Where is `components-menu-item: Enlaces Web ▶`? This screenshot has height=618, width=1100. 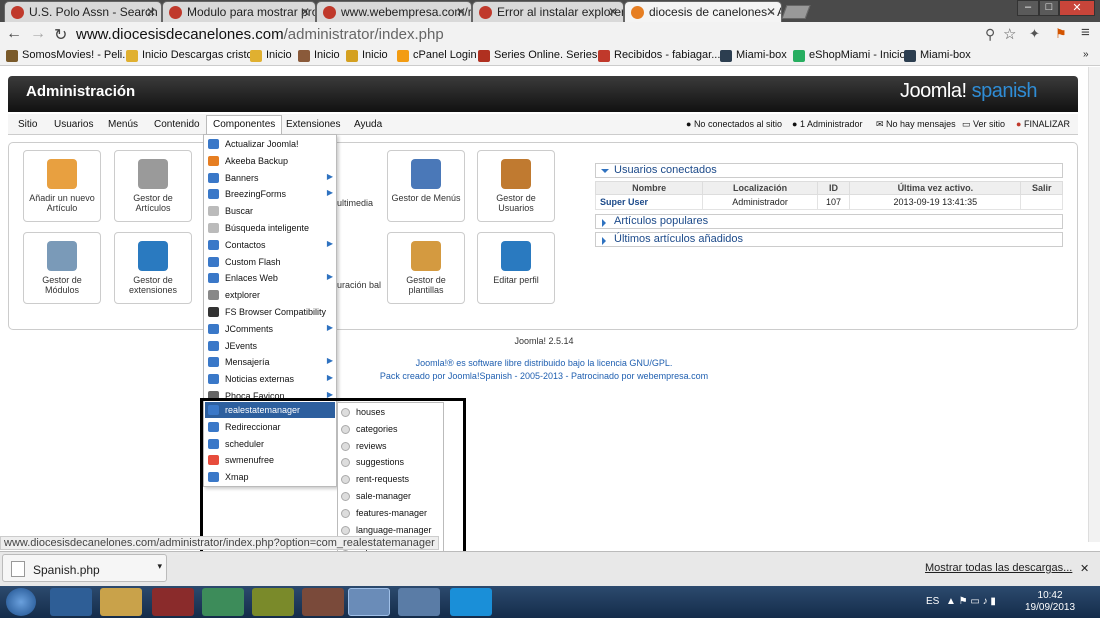
components-menu-item: Enlaces Web ▶ is located at coordinates (270, 278).